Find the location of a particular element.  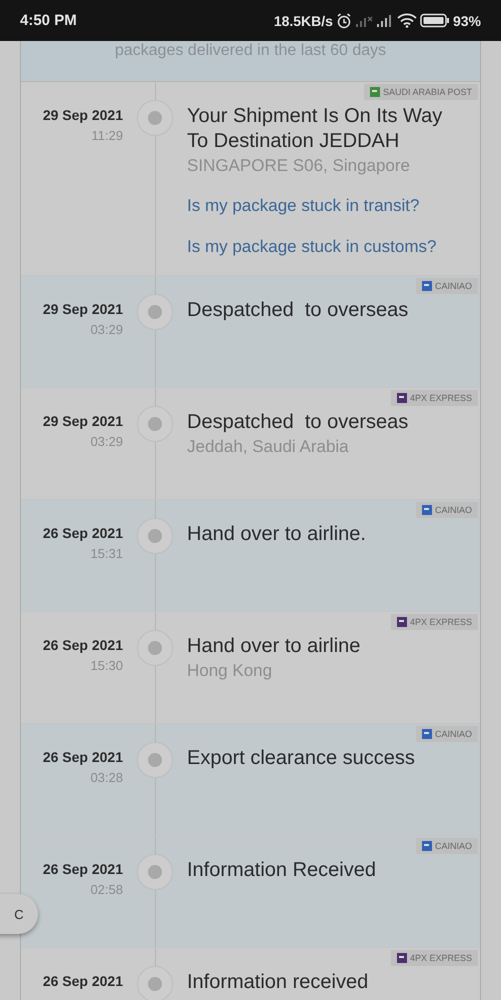

battery-icon is located at coordinates (435, 20).